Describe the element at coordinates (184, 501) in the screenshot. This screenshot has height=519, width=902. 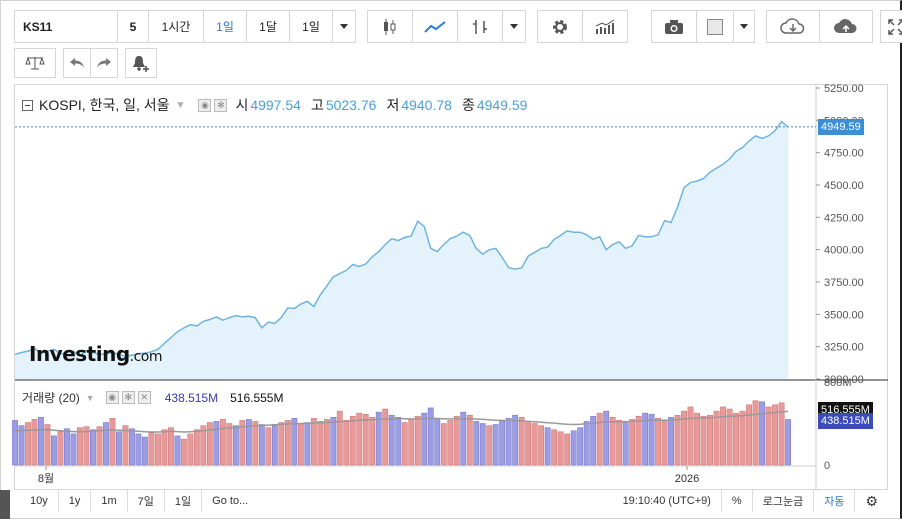
I see `range-1d-button: 1일` at that location.